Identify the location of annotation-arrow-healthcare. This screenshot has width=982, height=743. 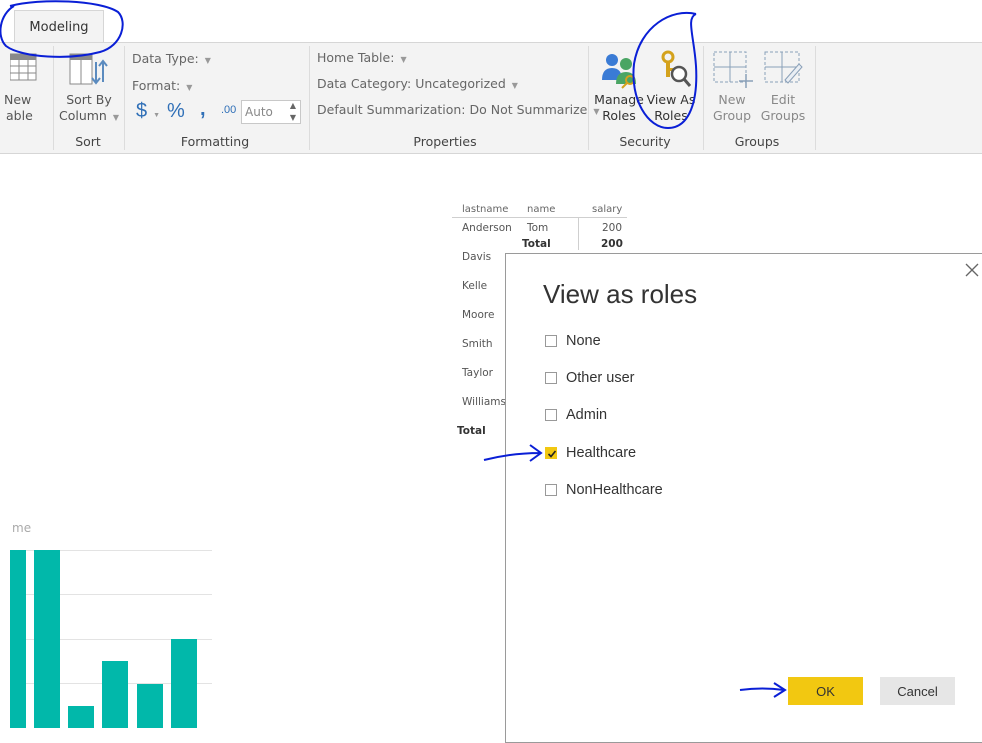
(513, 453).